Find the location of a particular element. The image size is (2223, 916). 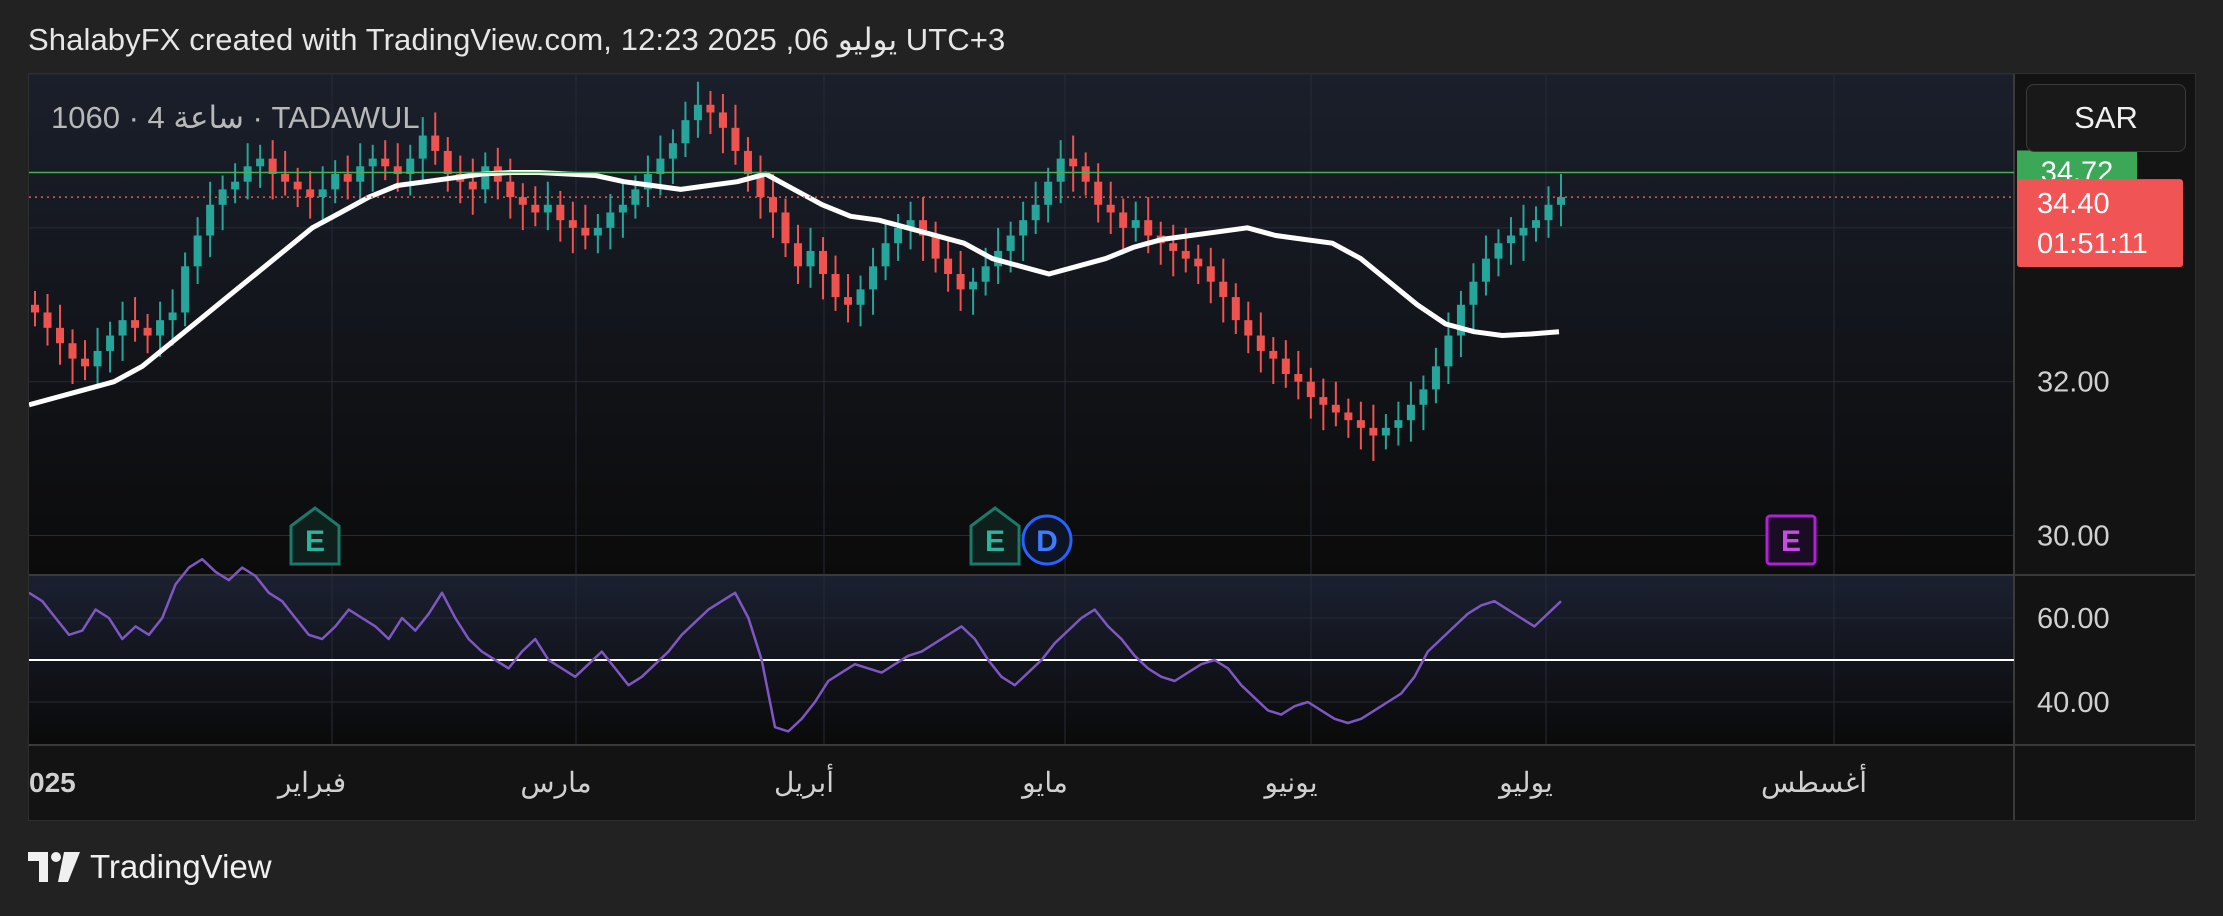

rsi-tick-label: 60.00 is located at coordinates (2073, 619).